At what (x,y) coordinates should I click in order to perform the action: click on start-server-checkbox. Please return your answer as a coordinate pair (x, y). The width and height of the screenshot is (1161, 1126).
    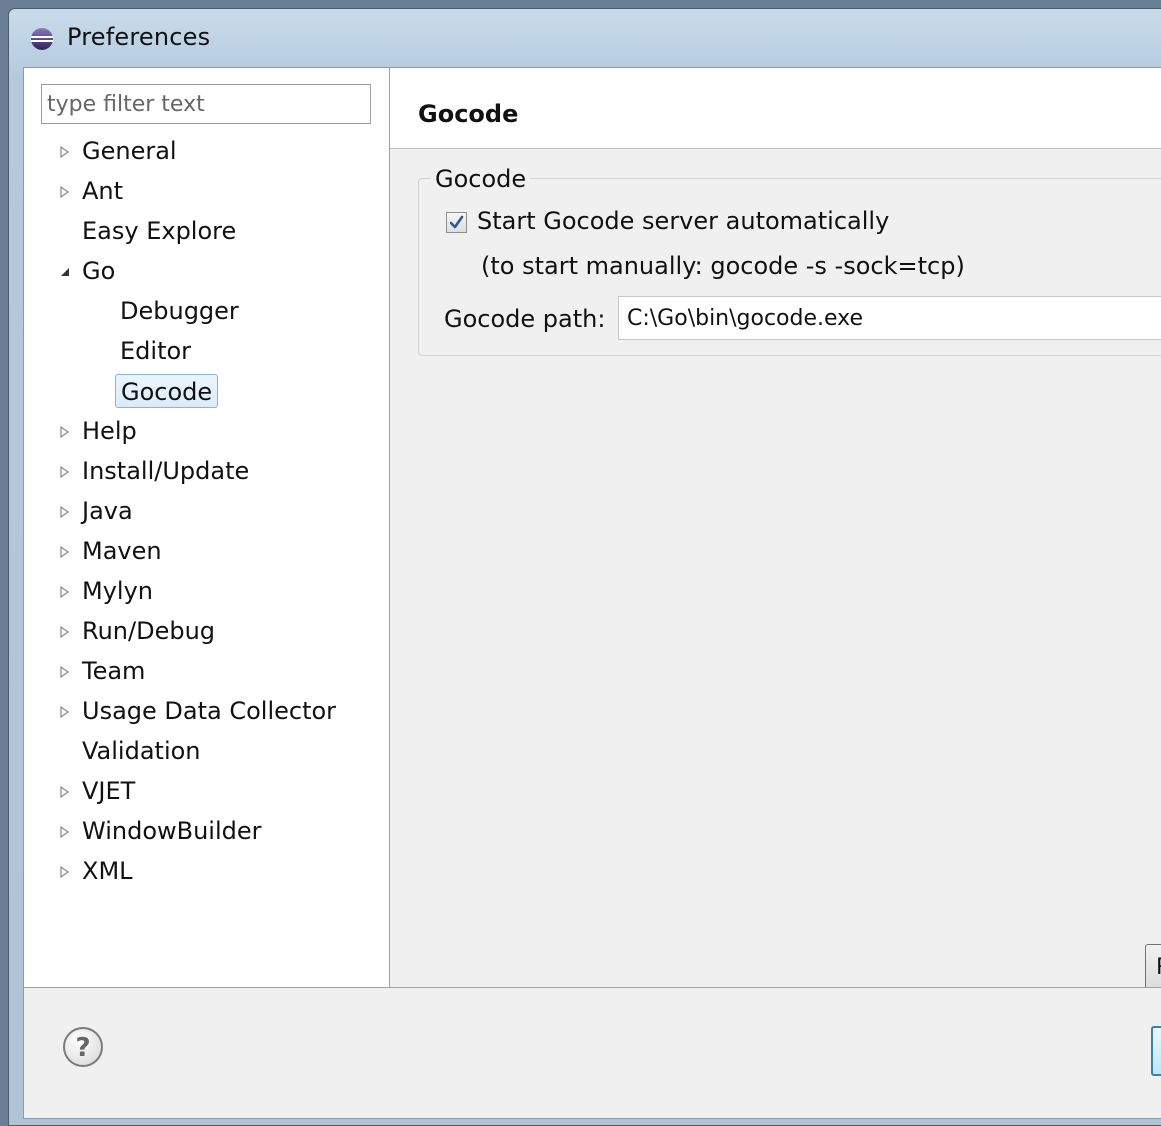
    Looking at the image, I should click on (456, 222).